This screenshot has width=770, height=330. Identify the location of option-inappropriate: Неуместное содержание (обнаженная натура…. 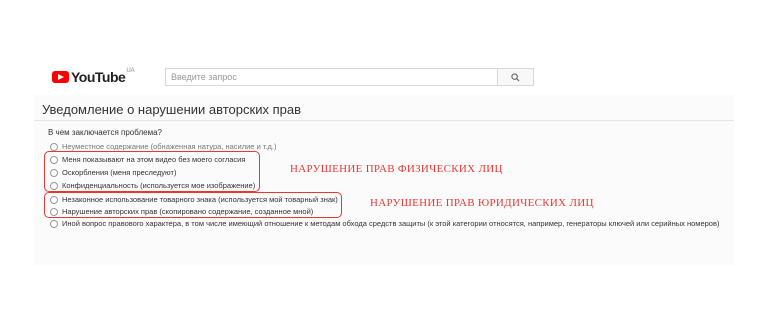
(163, 146).